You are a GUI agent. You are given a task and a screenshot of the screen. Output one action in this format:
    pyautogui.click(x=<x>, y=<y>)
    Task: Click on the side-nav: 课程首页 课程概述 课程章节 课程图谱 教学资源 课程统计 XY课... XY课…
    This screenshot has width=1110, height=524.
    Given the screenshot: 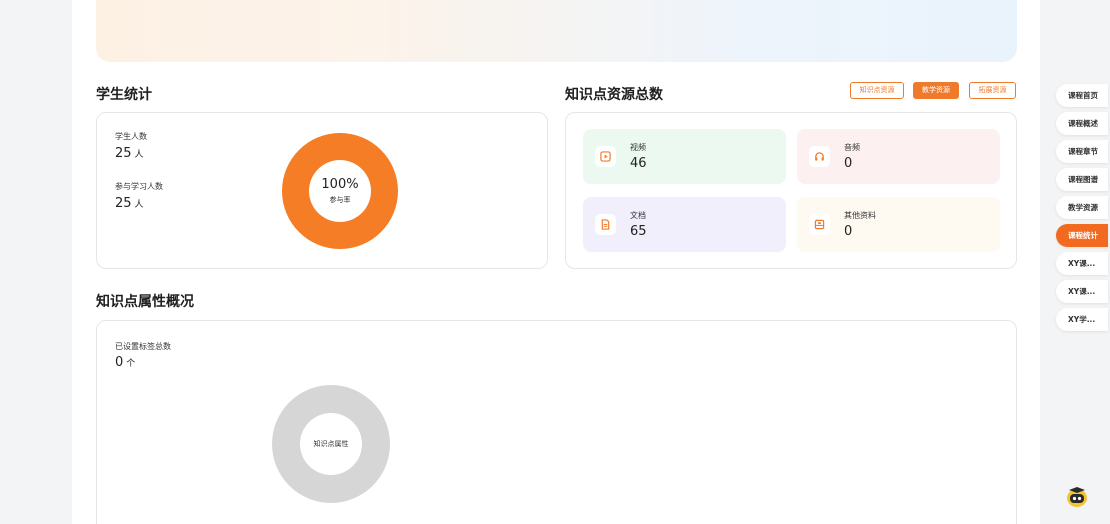 What is the action you would take?
    pyautogui.click(x=1082, y=210)
    